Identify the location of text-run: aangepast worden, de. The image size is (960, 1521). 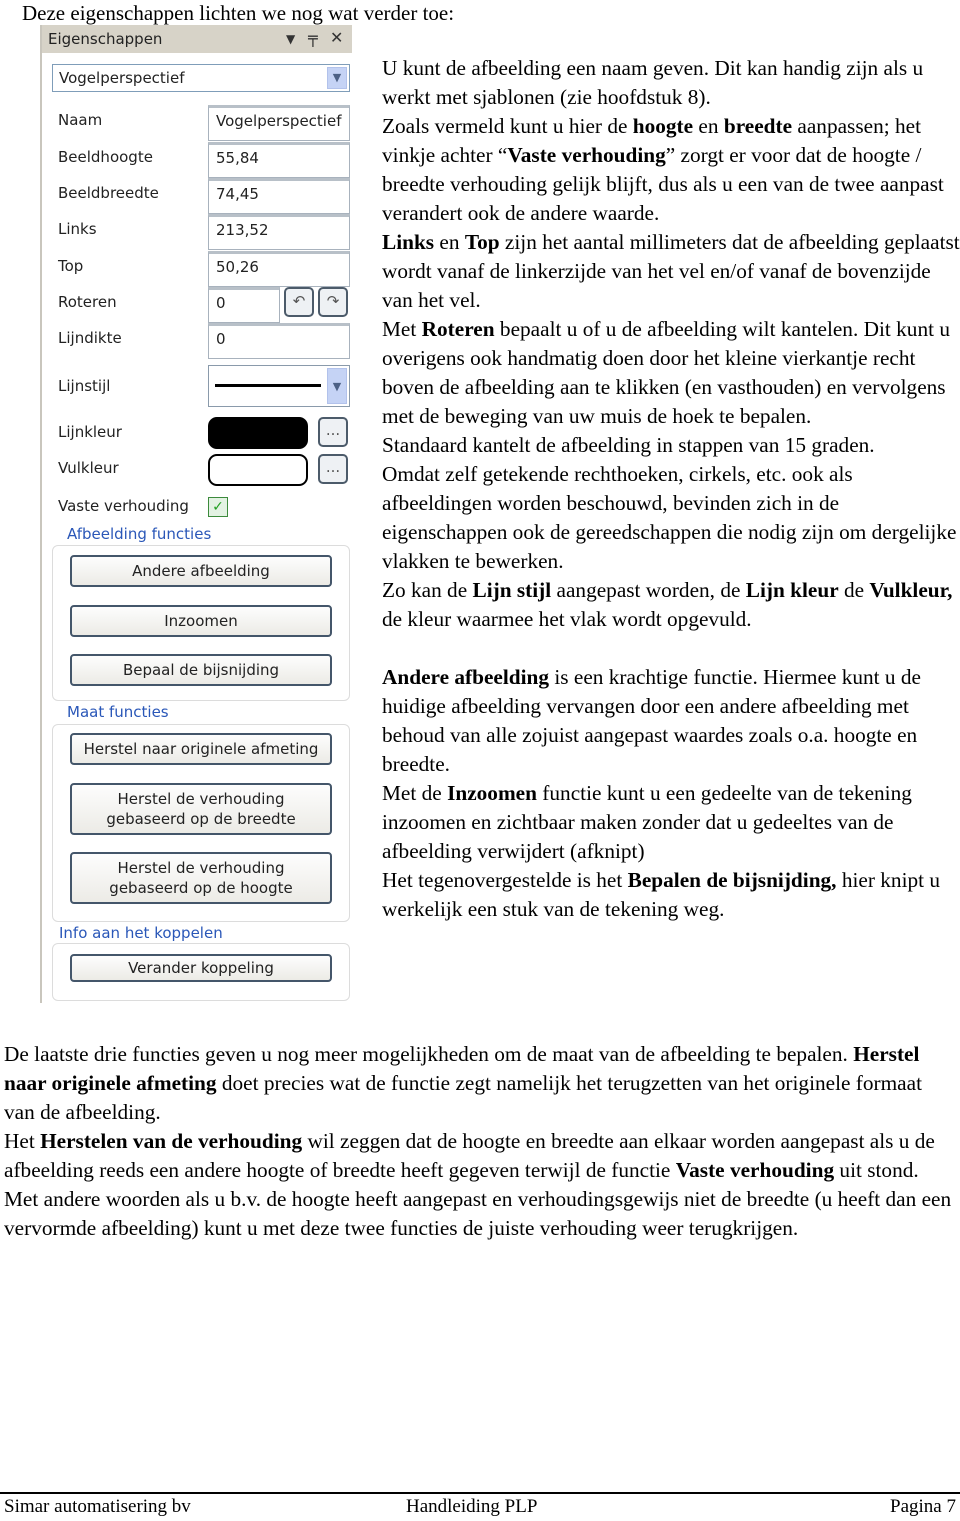
(648, 590).